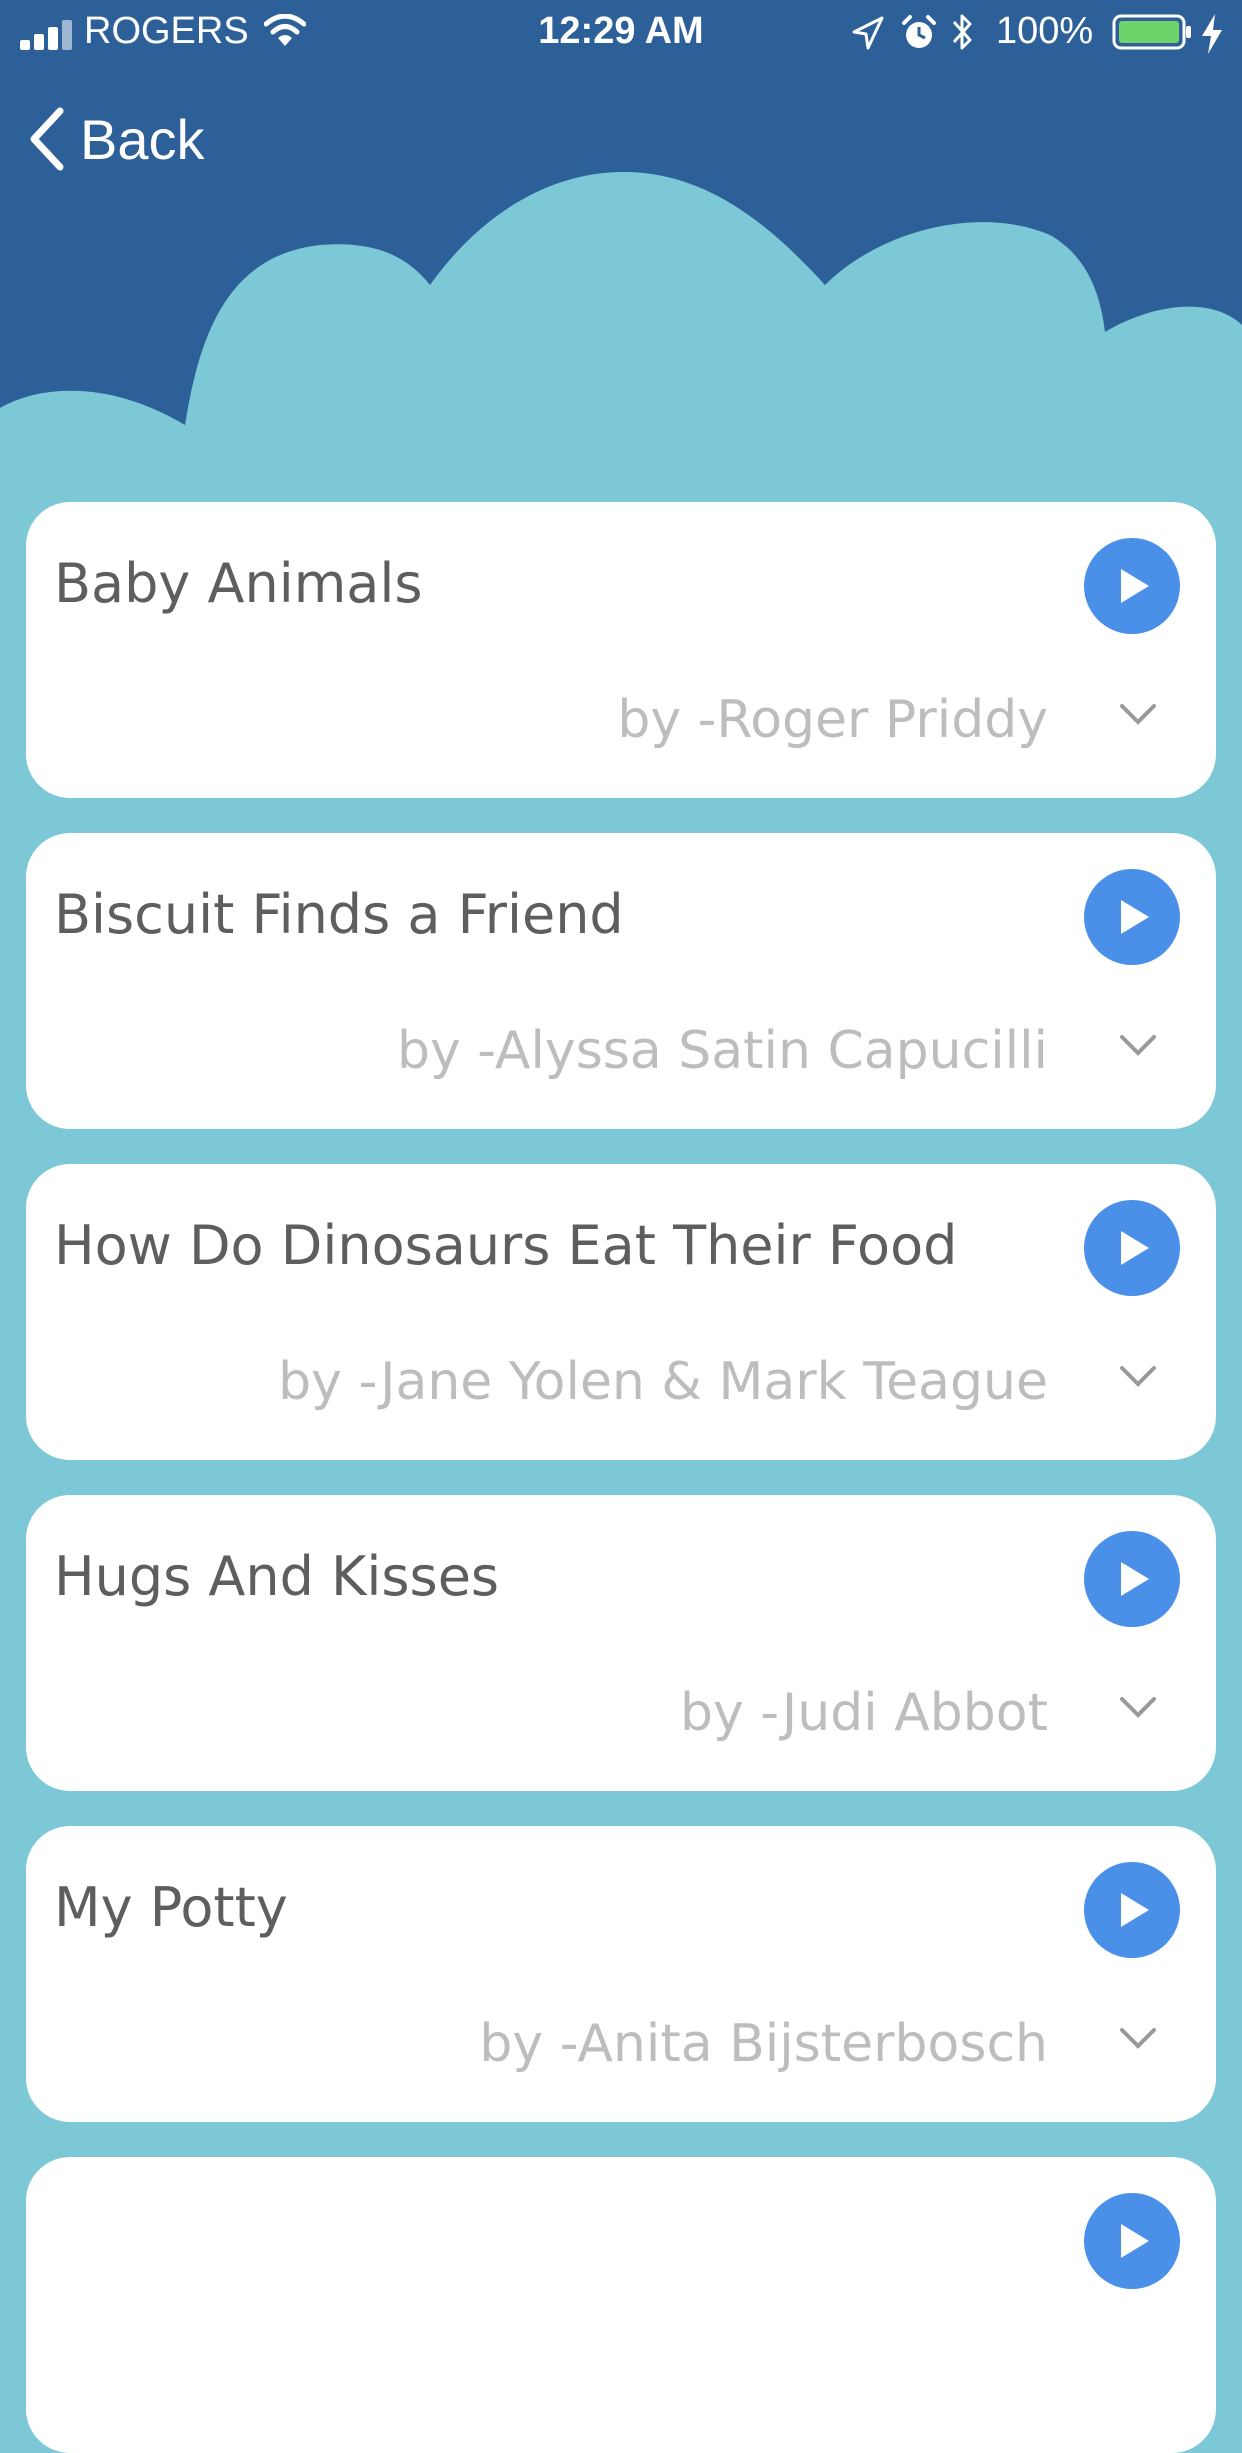  Describe the element at coordinates (621, 345) in the screenshot. I see `cloud-decoration` at that location.